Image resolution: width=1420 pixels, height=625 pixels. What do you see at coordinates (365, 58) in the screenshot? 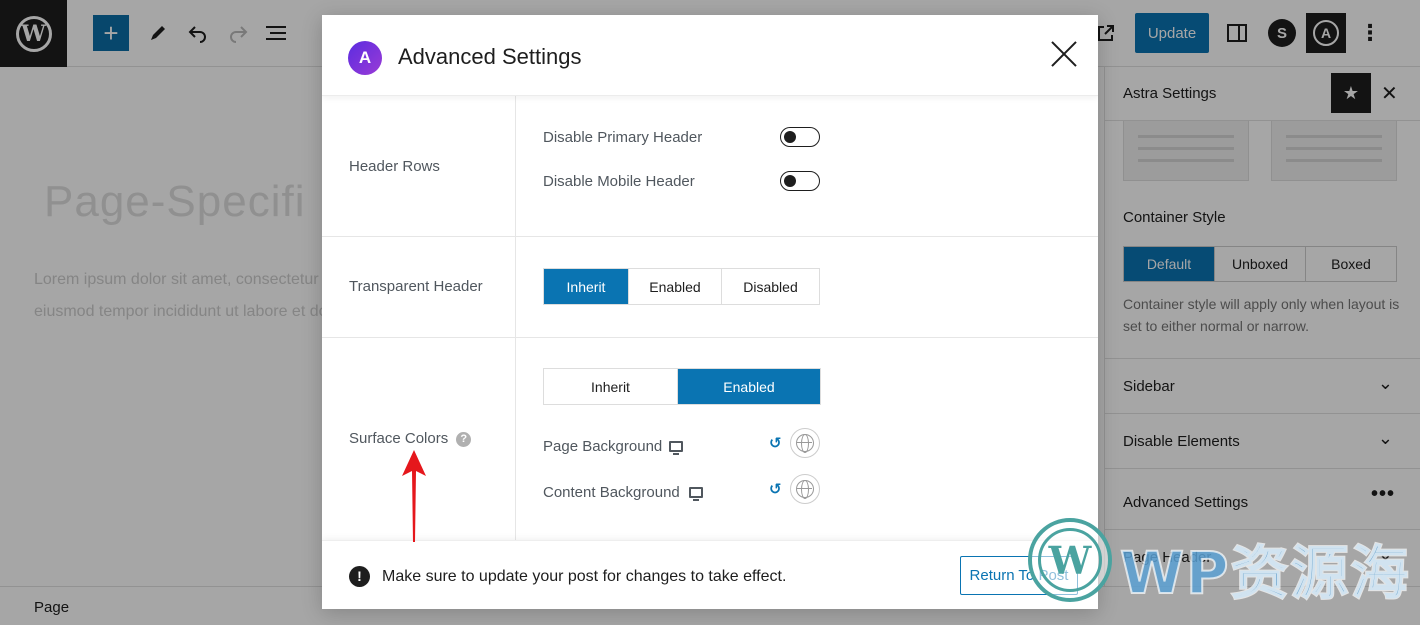
I see `astra-logo-icon: A` at bounding box center [365, 58].